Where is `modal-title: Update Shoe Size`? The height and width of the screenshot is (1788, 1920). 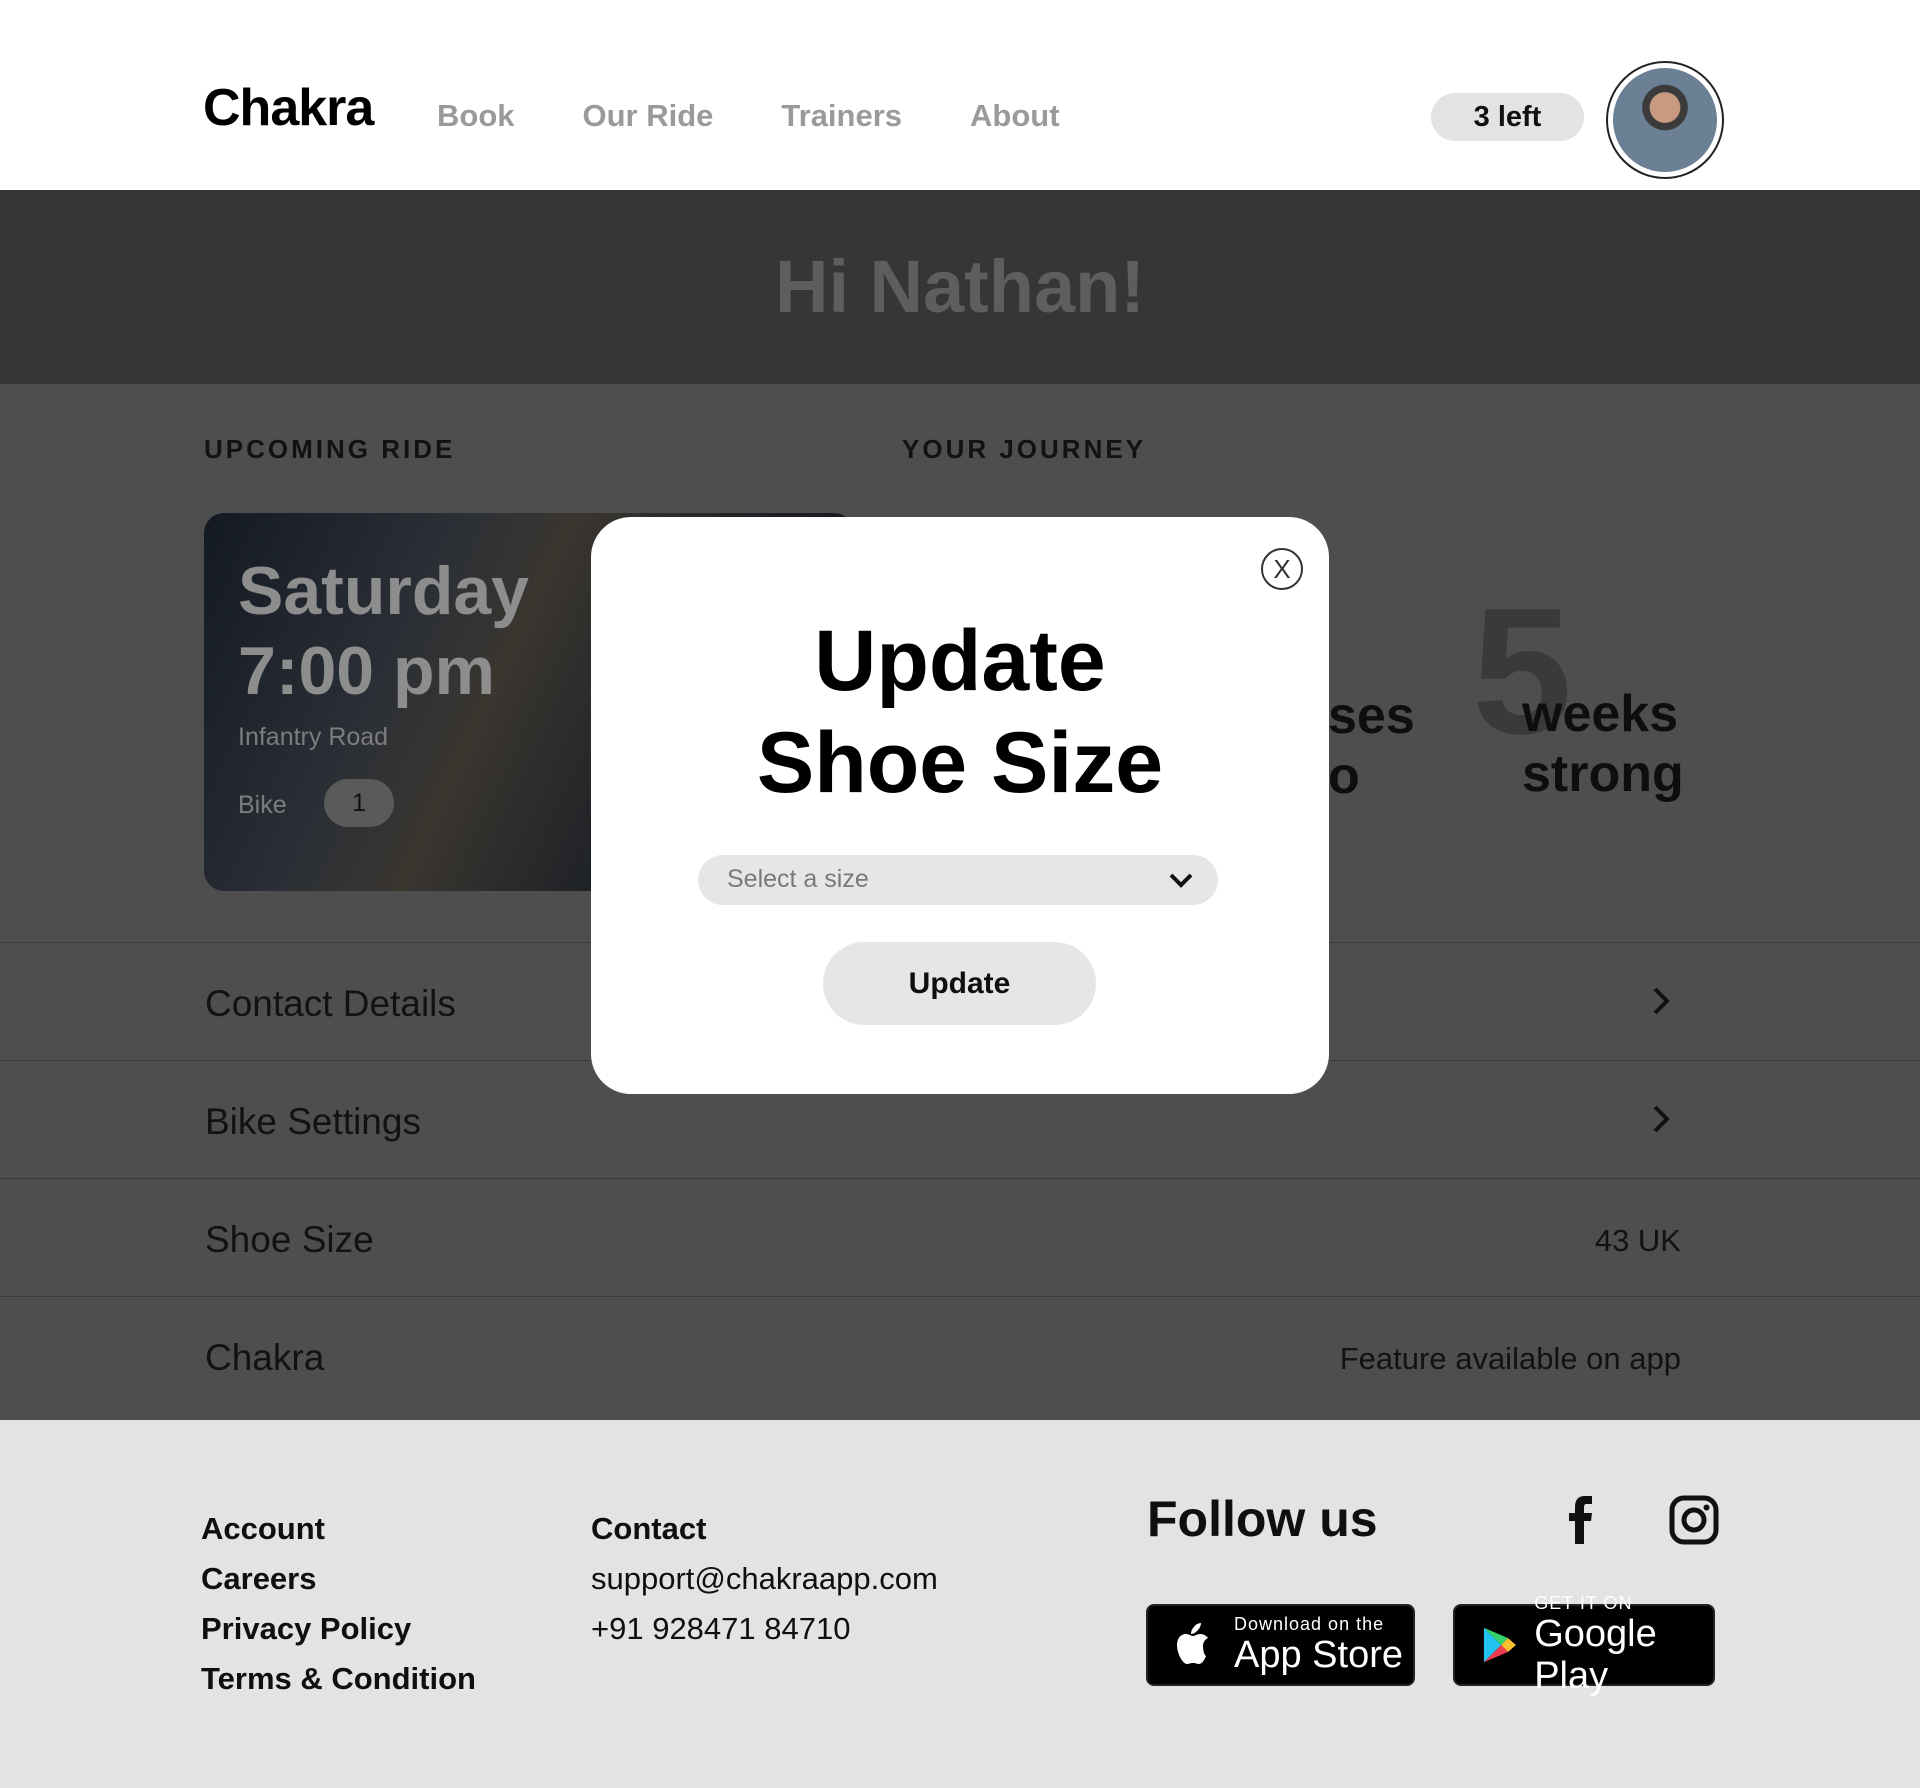 modal-title: Update Shoe Size is located at coordinates (960, 712).